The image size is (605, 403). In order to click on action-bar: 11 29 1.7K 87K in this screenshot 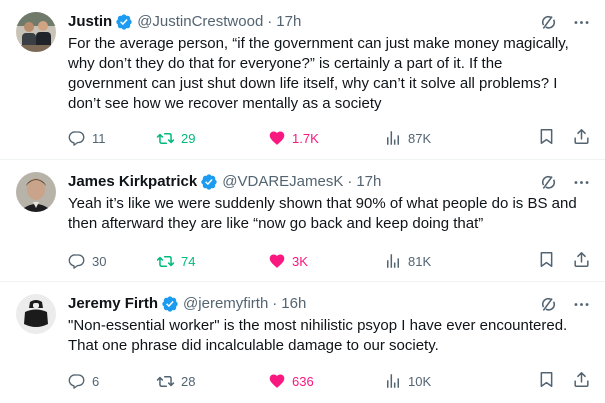, I will do `click(329, 138)`.